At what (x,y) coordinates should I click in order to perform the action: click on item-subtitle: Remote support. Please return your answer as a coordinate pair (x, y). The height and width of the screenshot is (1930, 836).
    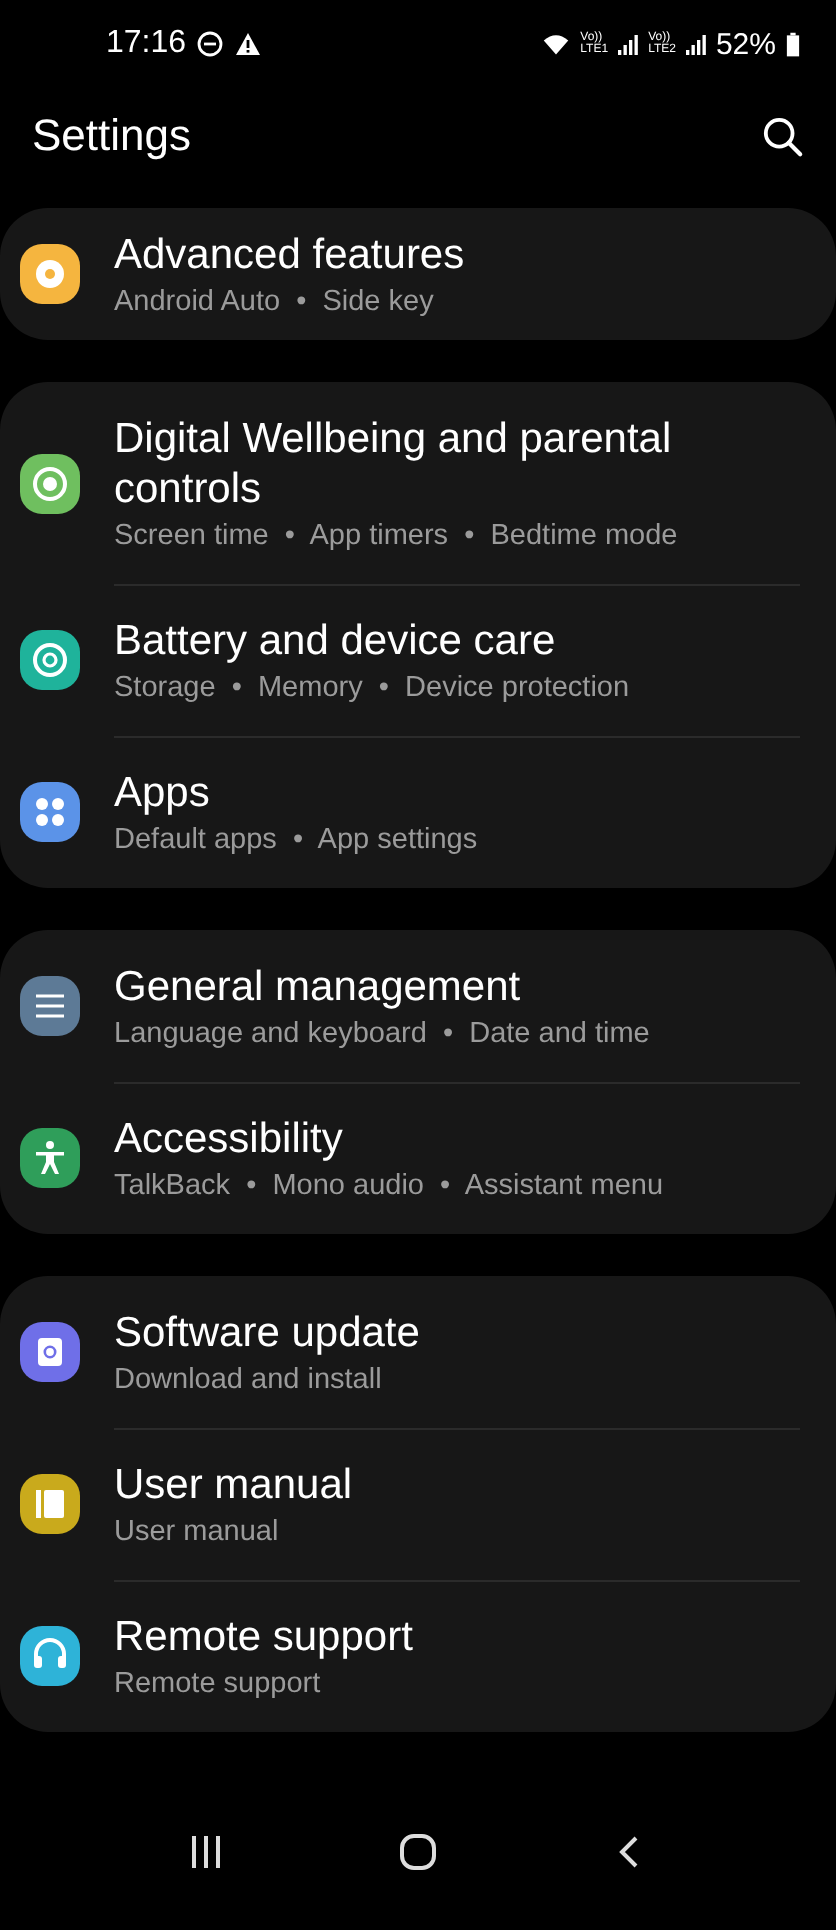
    Looking at the image, I should click on (218, 1684).